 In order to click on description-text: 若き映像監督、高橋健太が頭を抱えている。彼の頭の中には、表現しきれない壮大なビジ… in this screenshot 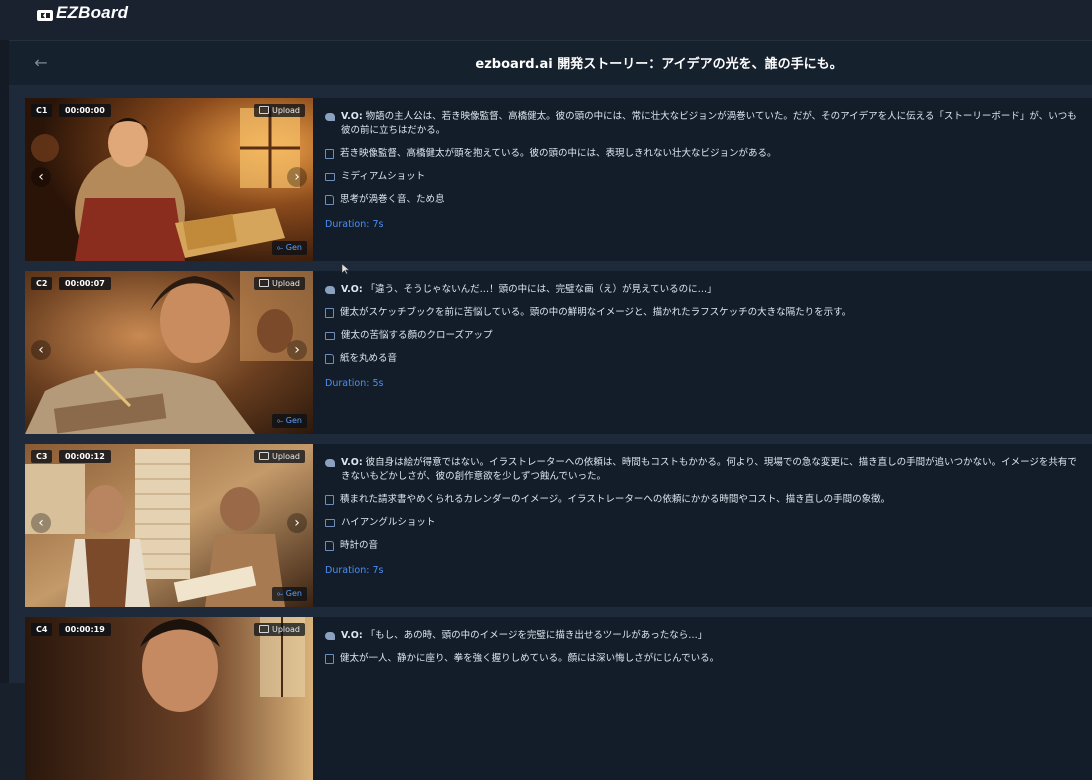, I will do `click(558, 153)`.